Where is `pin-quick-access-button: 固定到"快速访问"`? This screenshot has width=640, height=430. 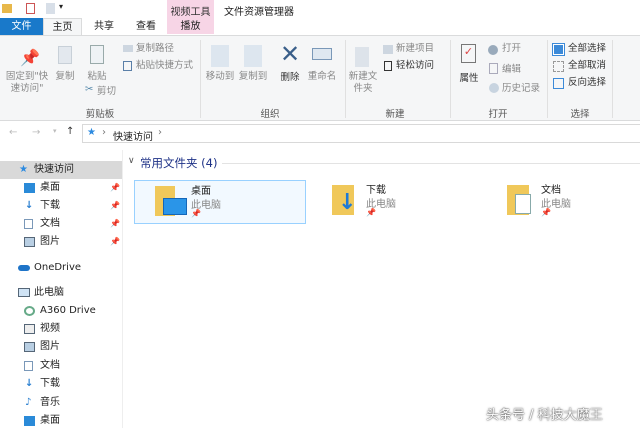
pin-quick-access-button: 固定到"快速访问" is located at coordinates (27, 83).